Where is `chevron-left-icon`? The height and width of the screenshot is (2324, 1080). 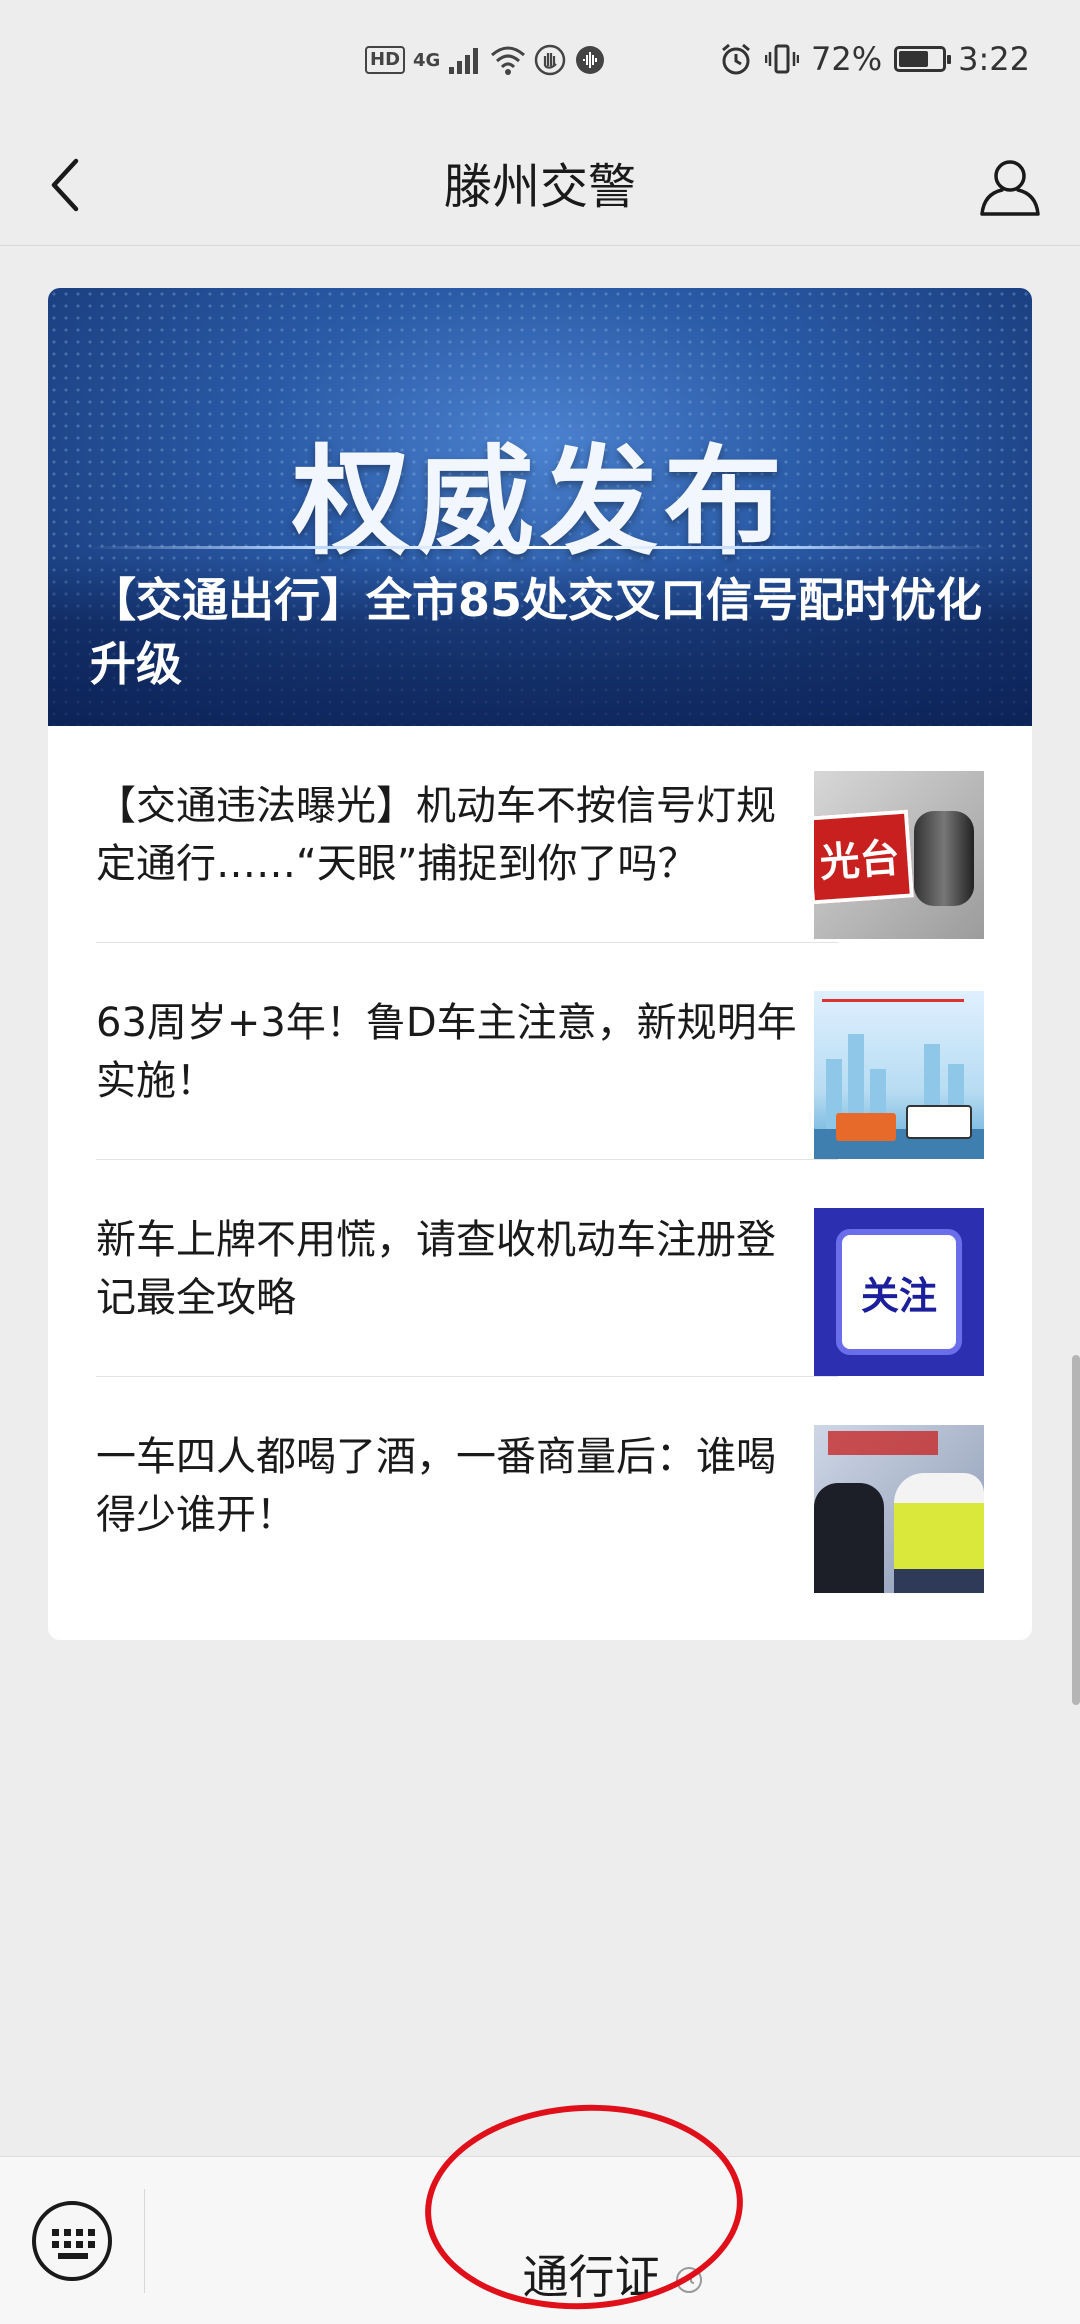 chevron-left-icon is located at coordinates (65, 185).